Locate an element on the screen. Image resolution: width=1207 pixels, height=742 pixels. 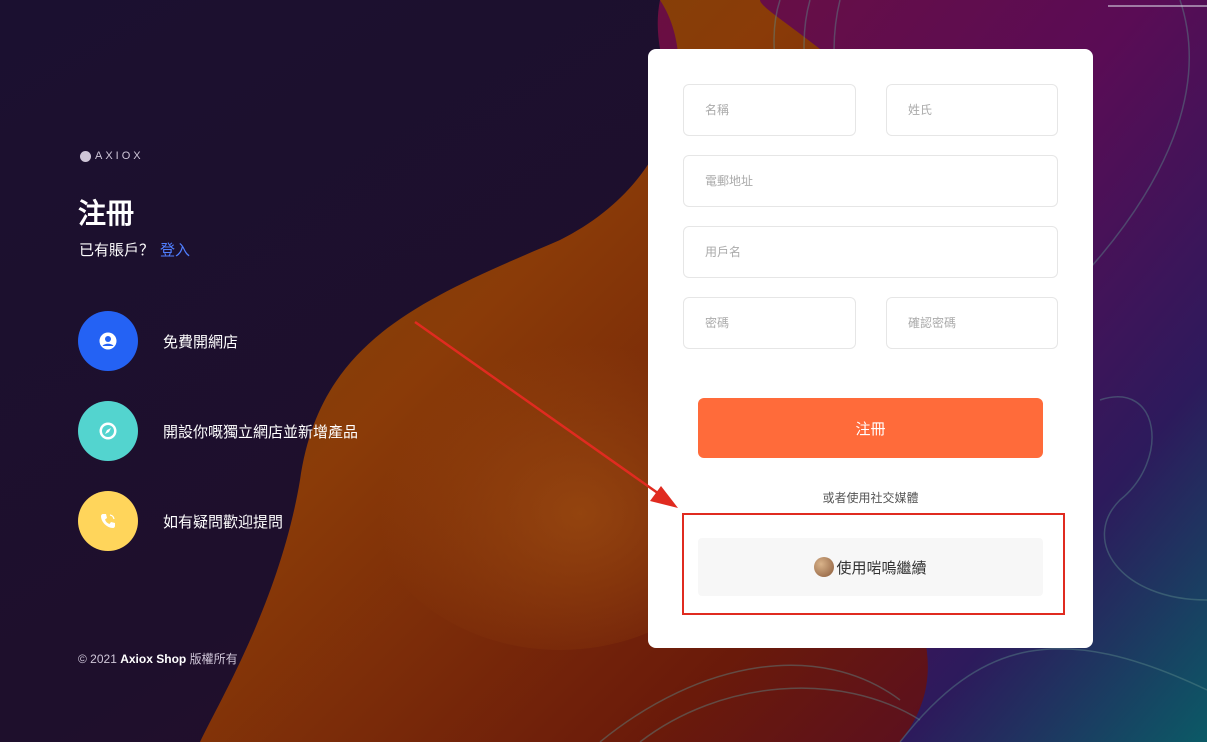
confirm-password-input is located at coordinates (972, 323).